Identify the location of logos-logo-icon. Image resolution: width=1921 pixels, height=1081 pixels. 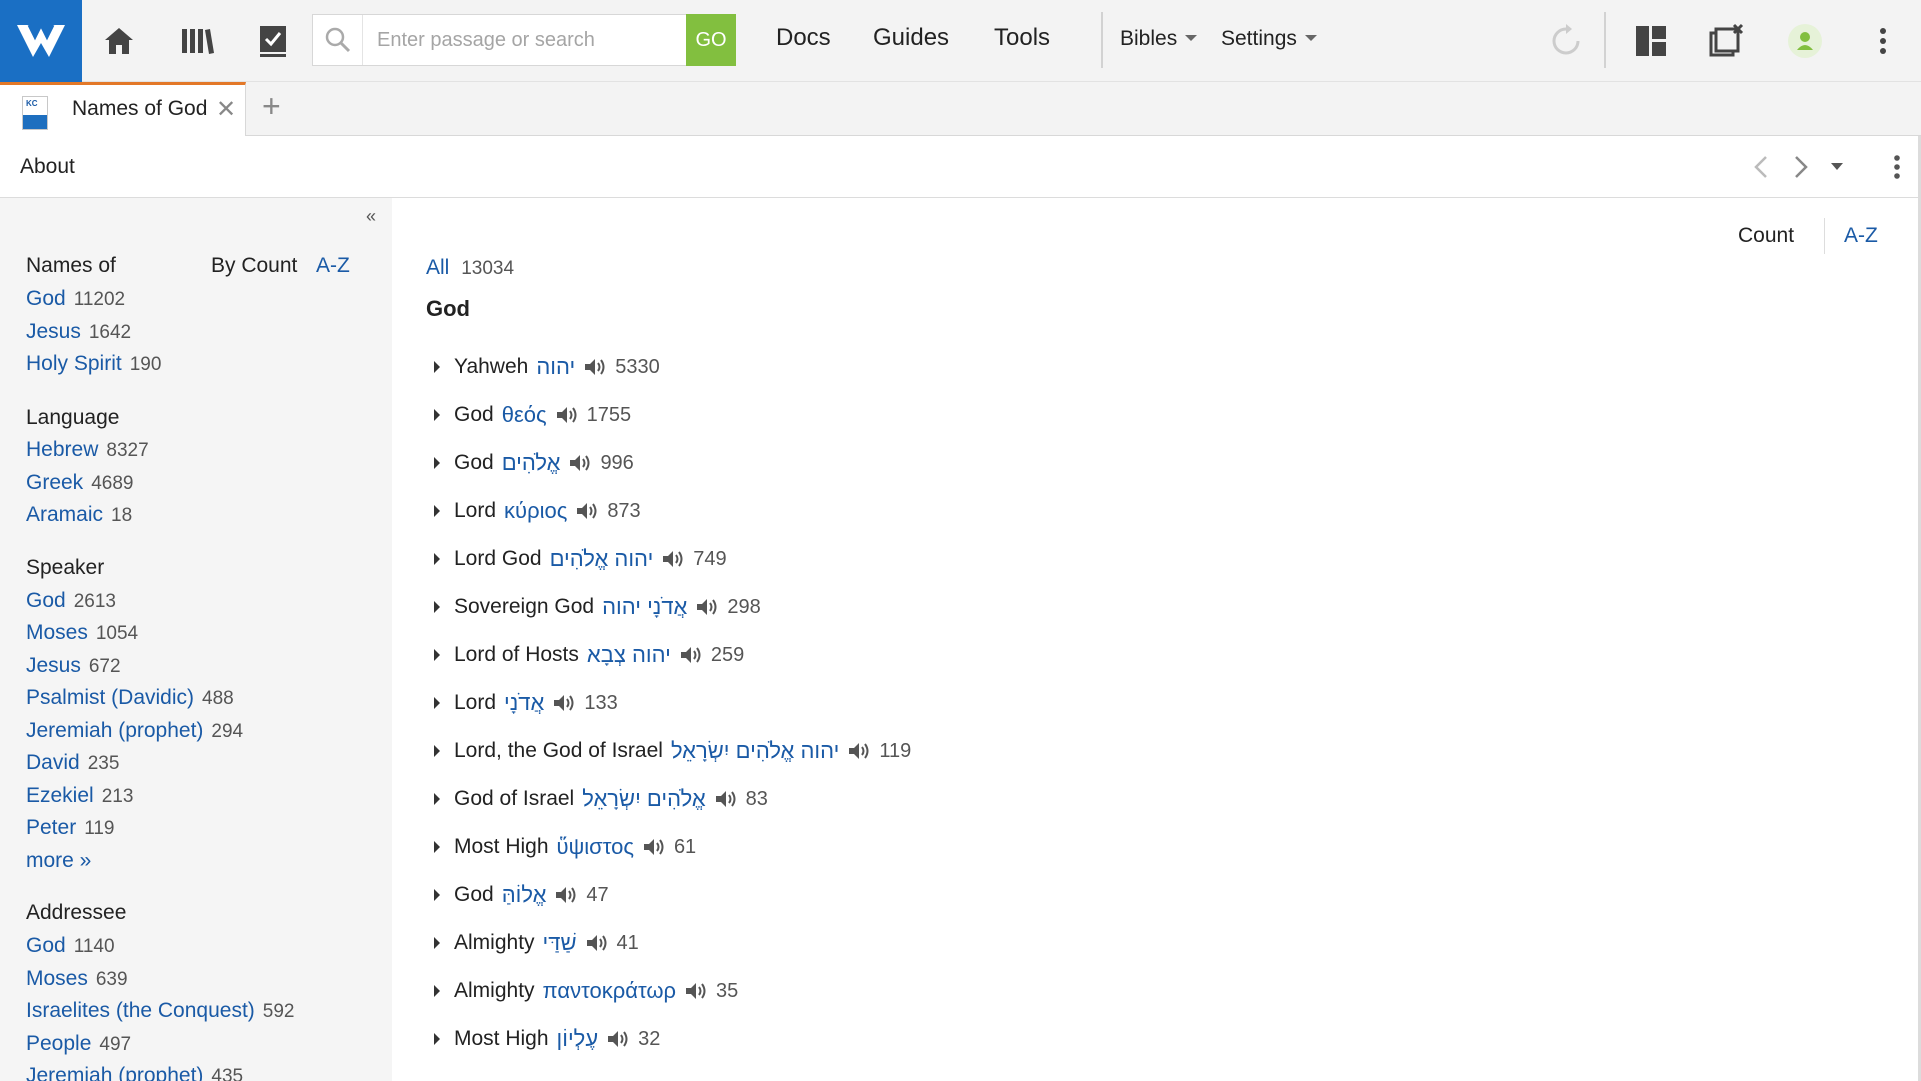
(41, 41).